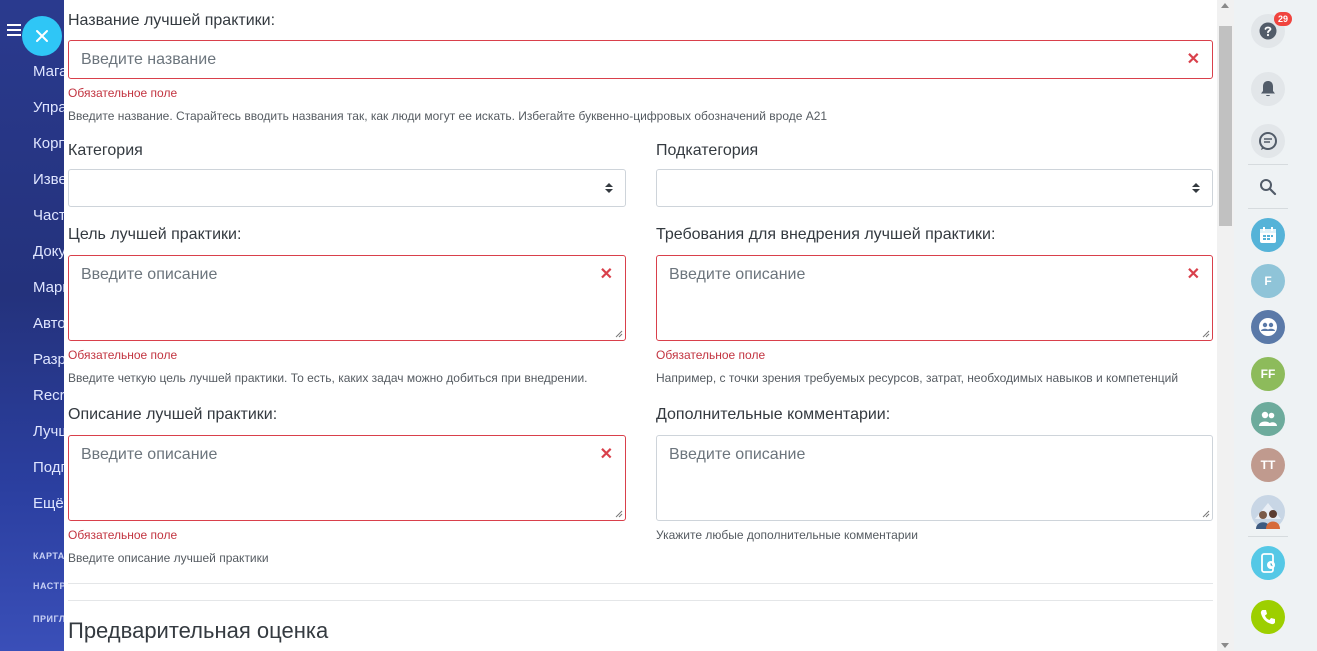 The image size is (1317, 651). I want to click on calendar-icon, so click(1268, 235).